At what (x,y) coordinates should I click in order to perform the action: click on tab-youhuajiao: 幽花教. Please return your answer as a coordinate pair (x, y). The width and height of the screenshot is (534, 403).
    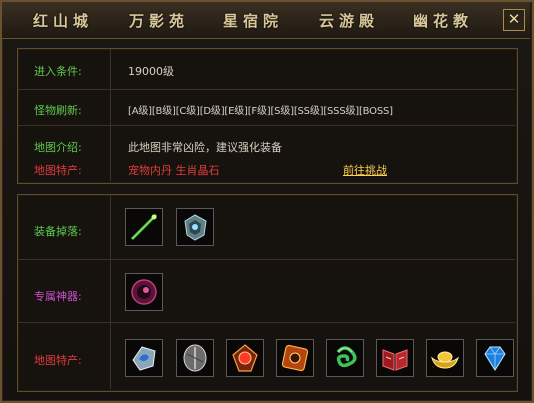
    Looking at the image, I should click on (443, 21).